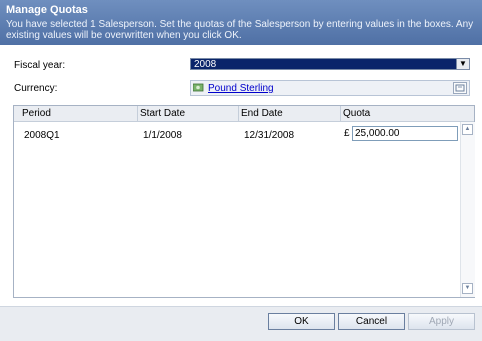 Image resolution: width=482 pixels, height=341 pixels. Describe the element at coordinates (36, 88) in the screenshot. I see `currency-label: Currency:` at that location.